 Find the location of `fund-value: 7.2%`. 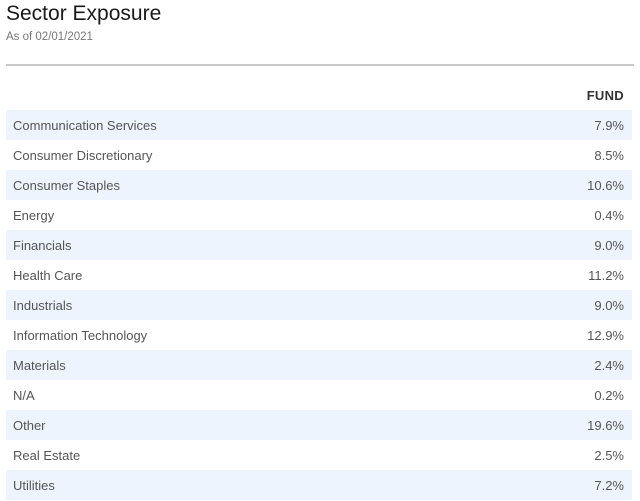

fund-value: 7.2% is located at coordinates (609, 485).